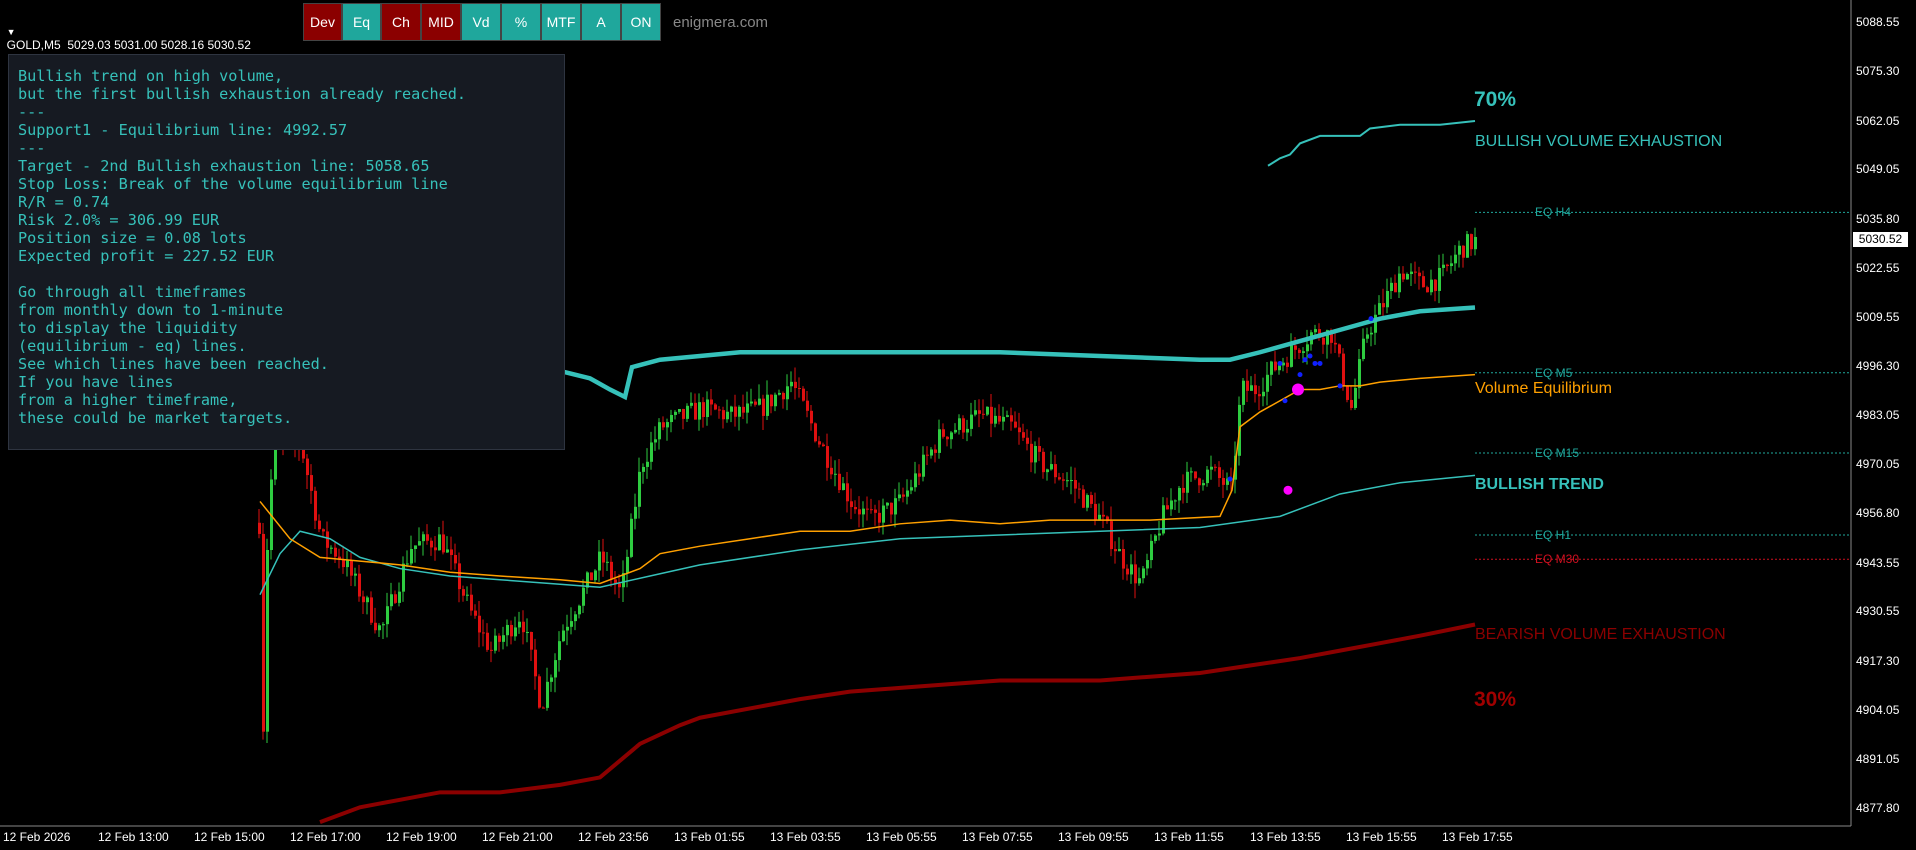 The image size is (1916, 850). What do you see at coordinates (441, 22) in the screenshot?
I see `mid-button: MID` at bounding box center [441, 22].